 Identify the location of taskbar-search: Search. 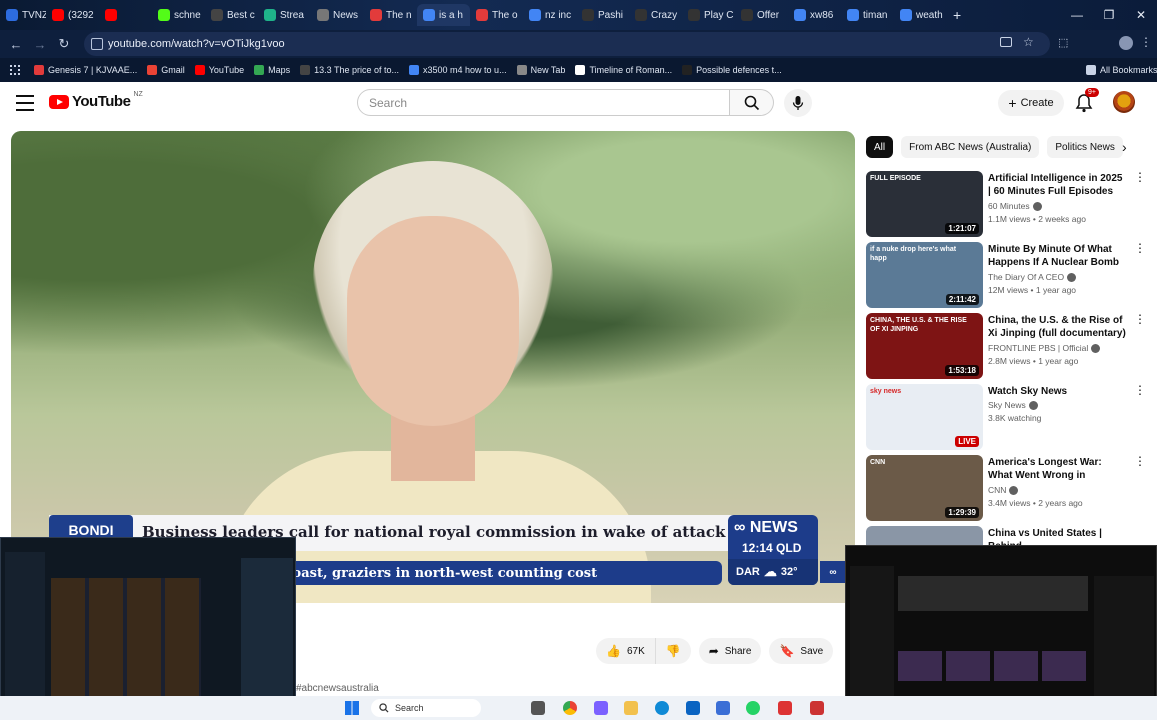
(426, 708).